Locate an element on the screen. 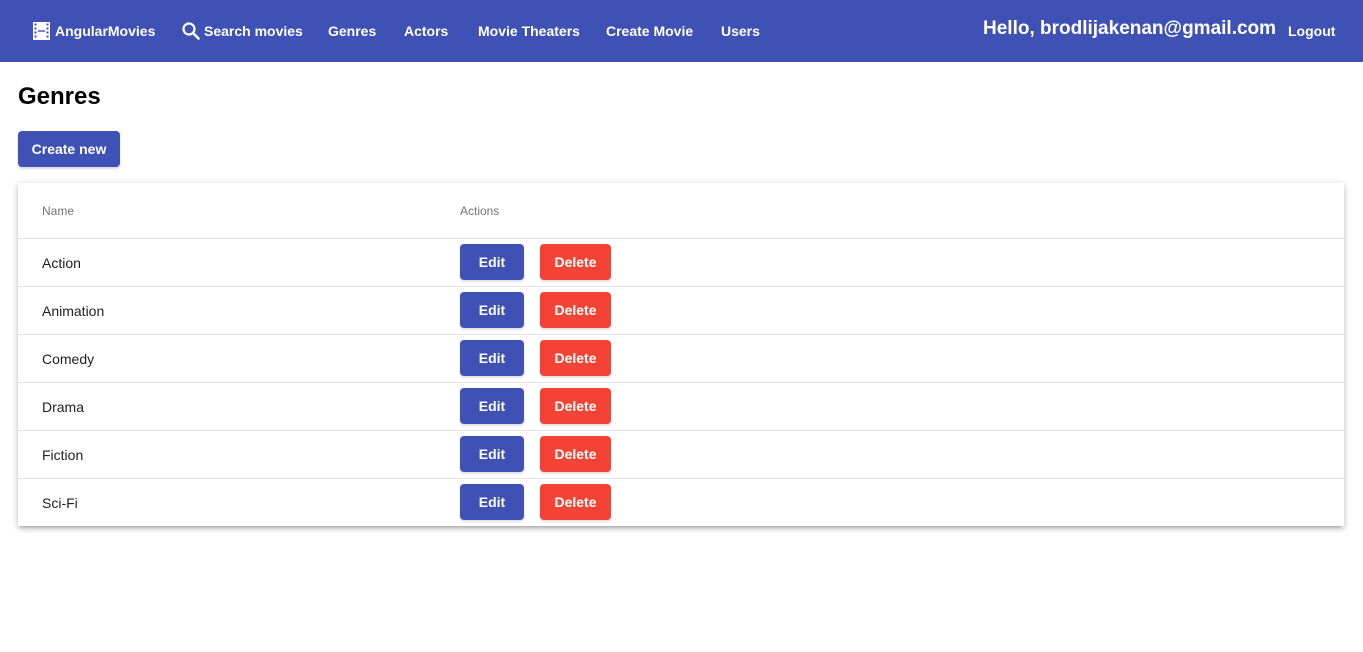  search-icon is located at coordinates (191, 31).